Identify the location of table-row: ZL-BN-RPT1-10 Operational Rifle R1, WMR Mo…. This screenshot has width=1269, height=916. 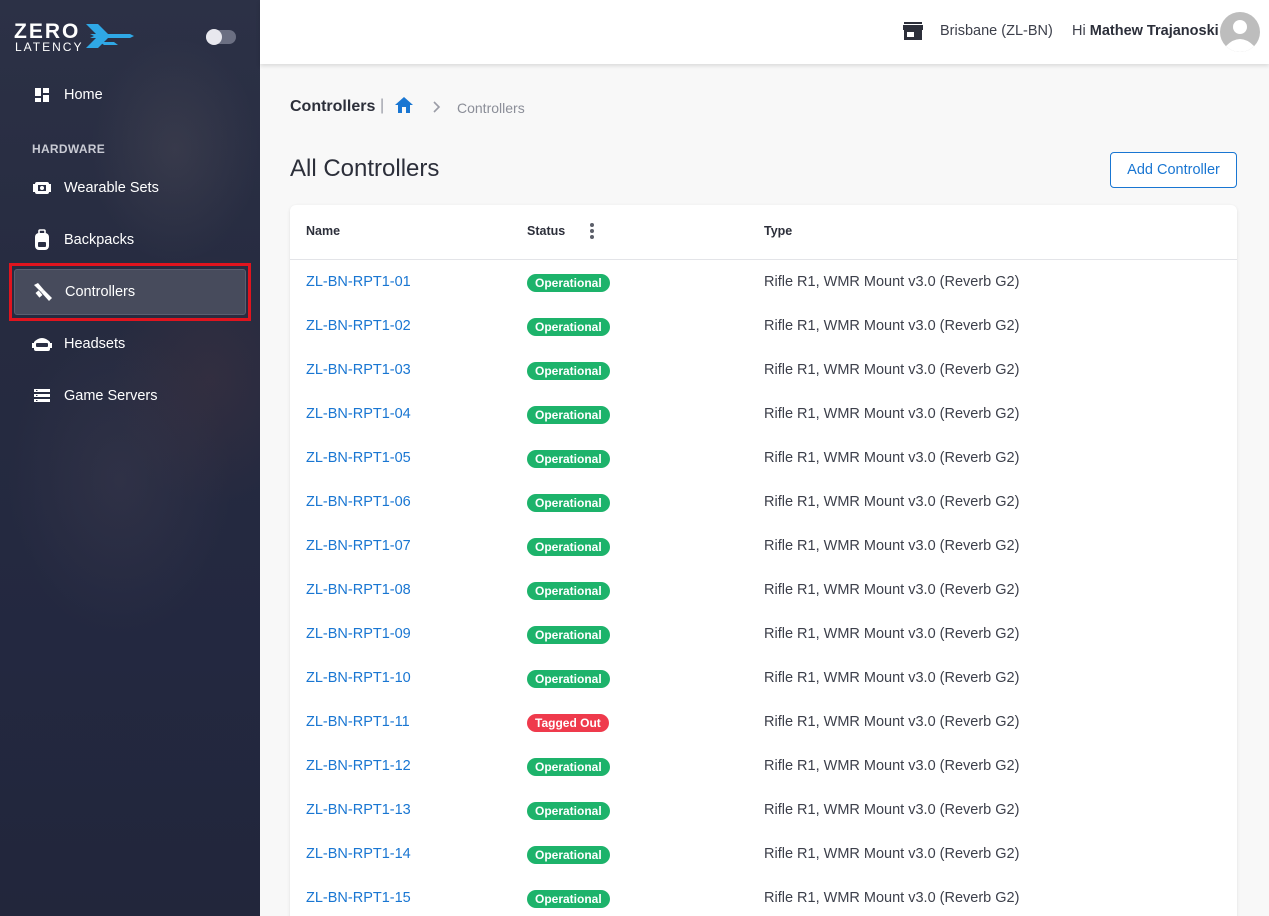
(763, 678).